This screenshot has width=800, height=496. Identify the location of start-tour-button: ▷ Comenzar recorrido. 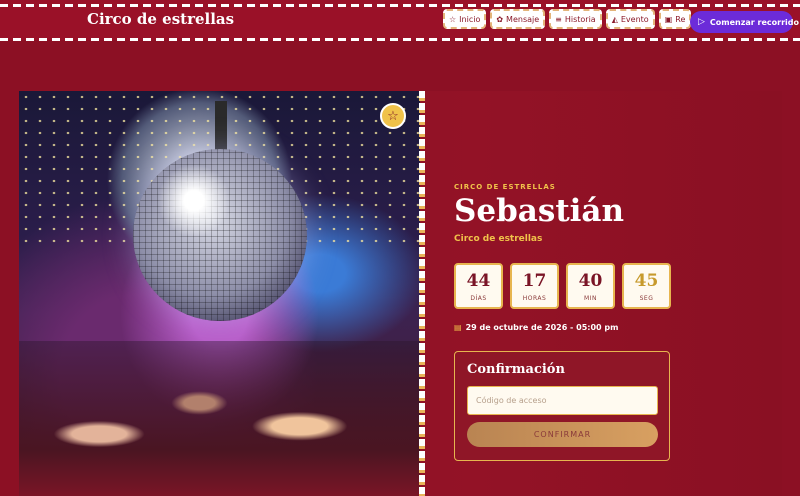
(744, 22).